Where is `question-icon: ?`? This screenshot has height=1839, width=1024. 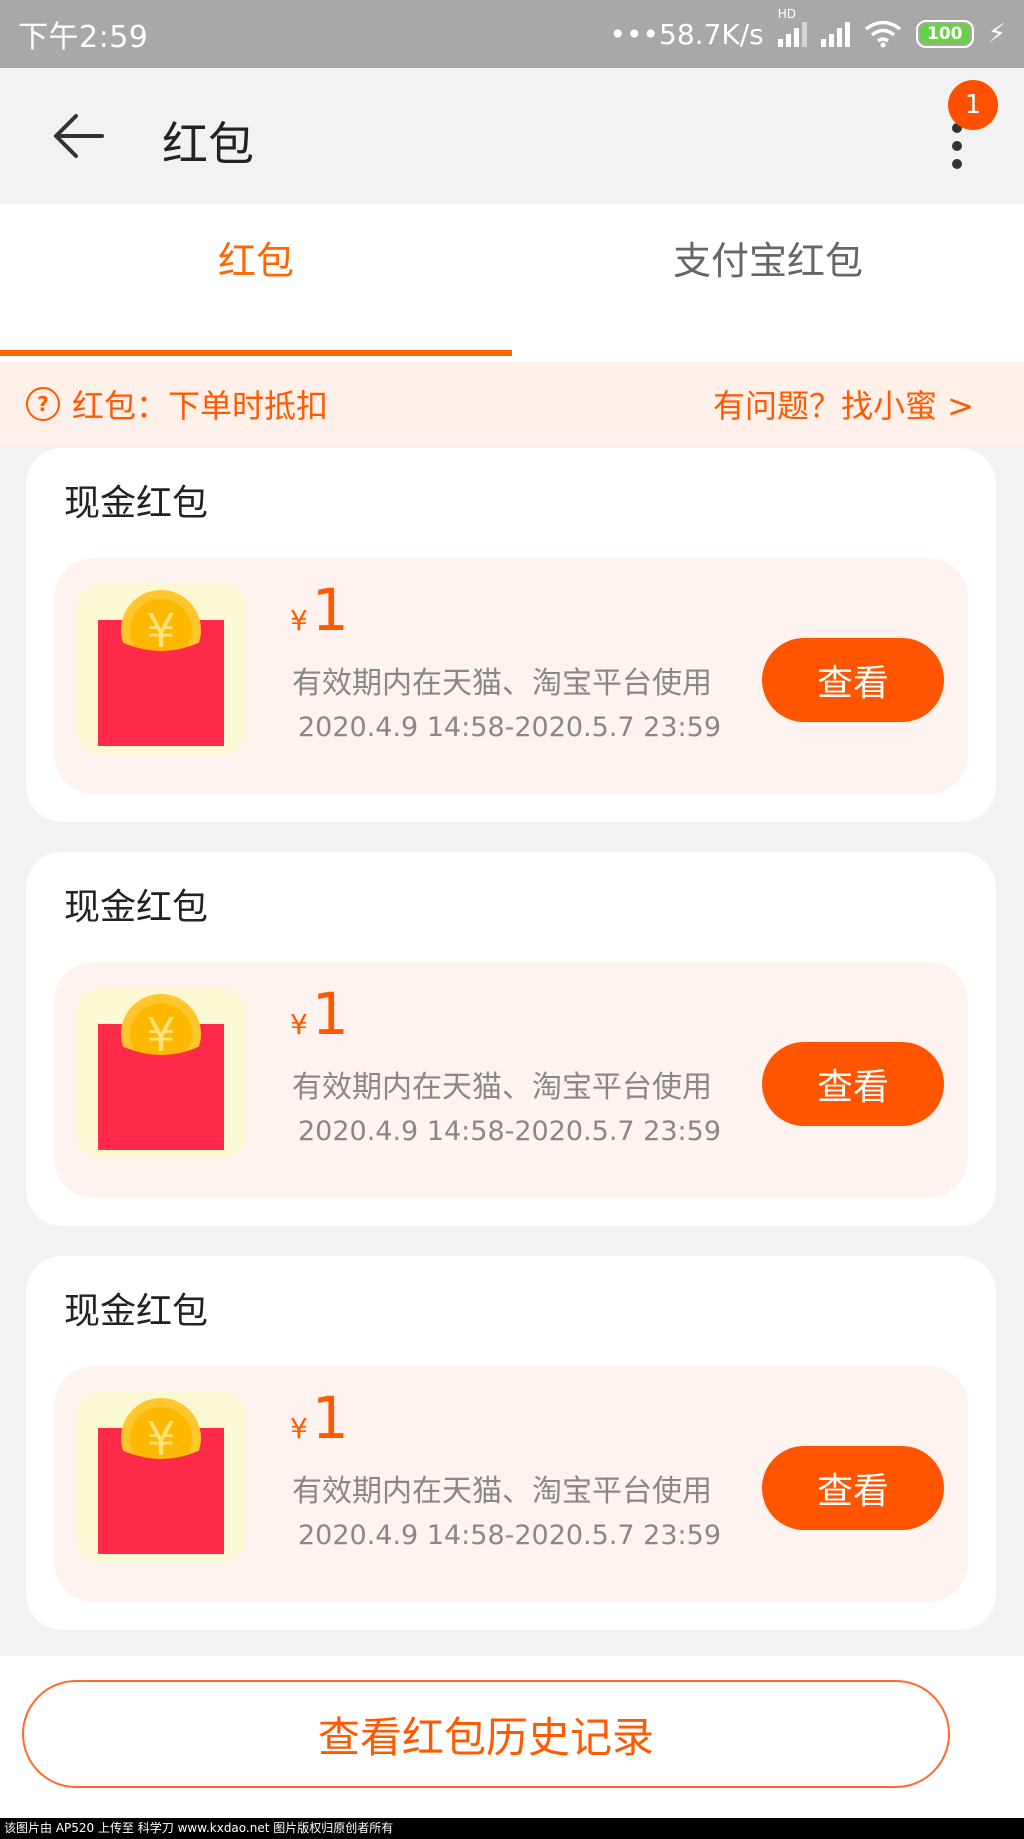 question-icon: ? is located at coordinates (43, 404).